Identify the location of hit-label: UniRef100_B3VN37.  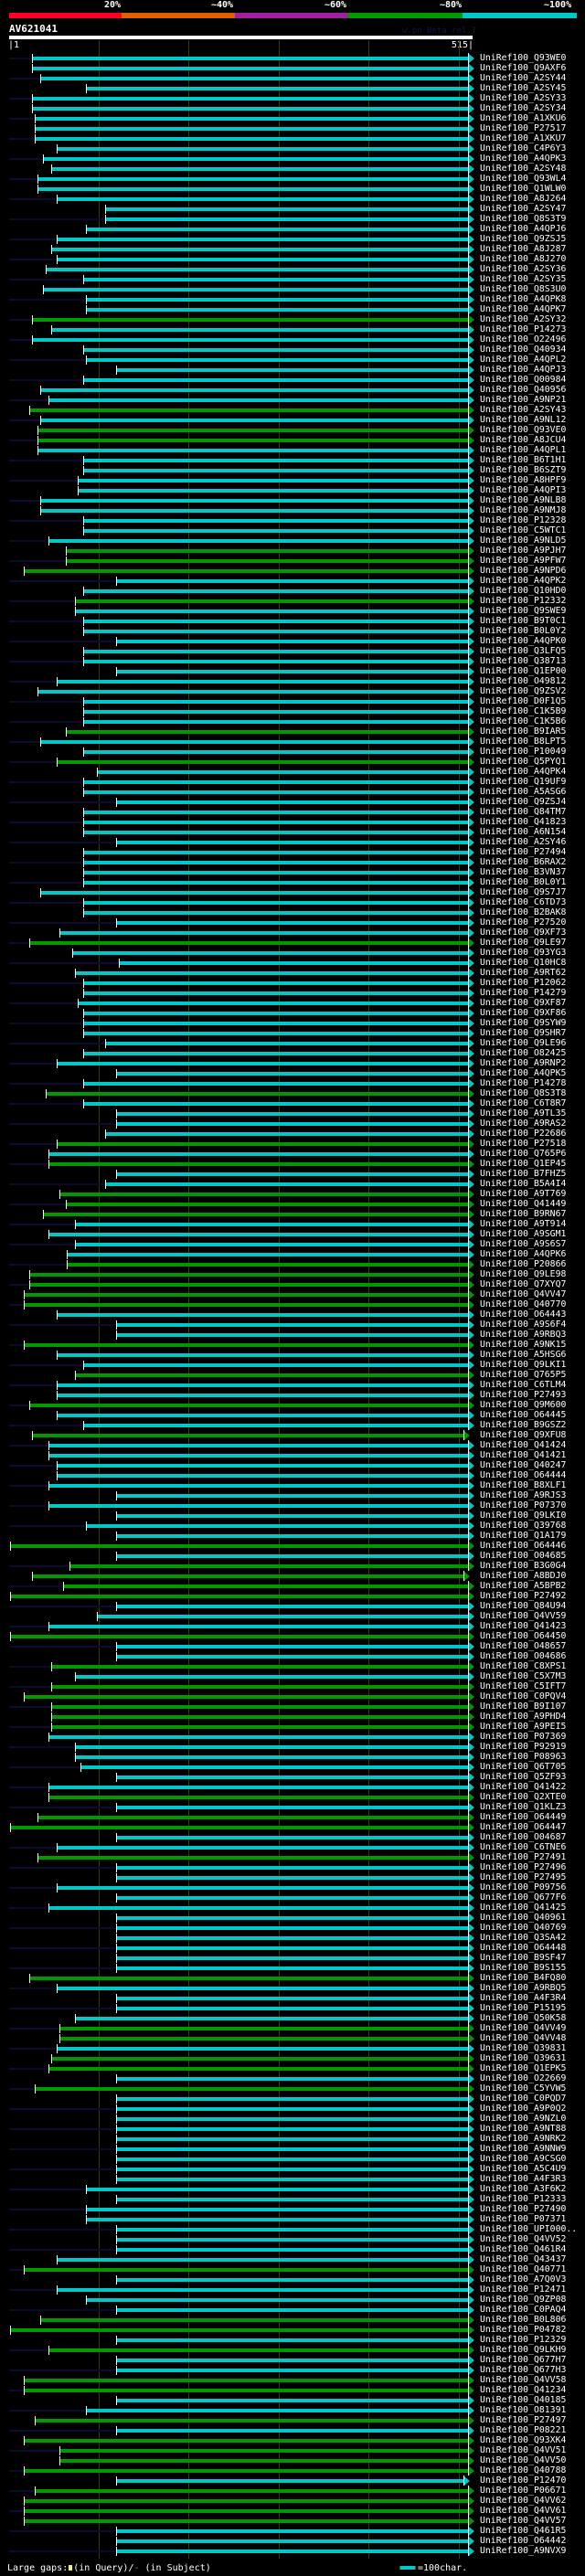
(523, 872).